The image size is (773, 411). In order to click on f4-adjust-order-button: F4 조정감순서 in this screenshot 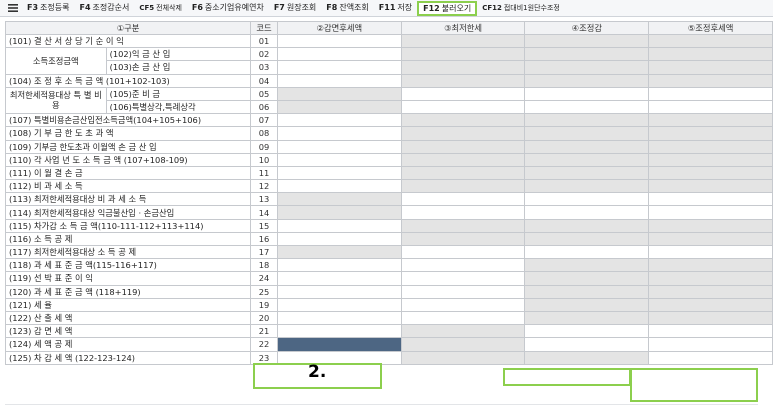, I will do `click(104, 8)`.